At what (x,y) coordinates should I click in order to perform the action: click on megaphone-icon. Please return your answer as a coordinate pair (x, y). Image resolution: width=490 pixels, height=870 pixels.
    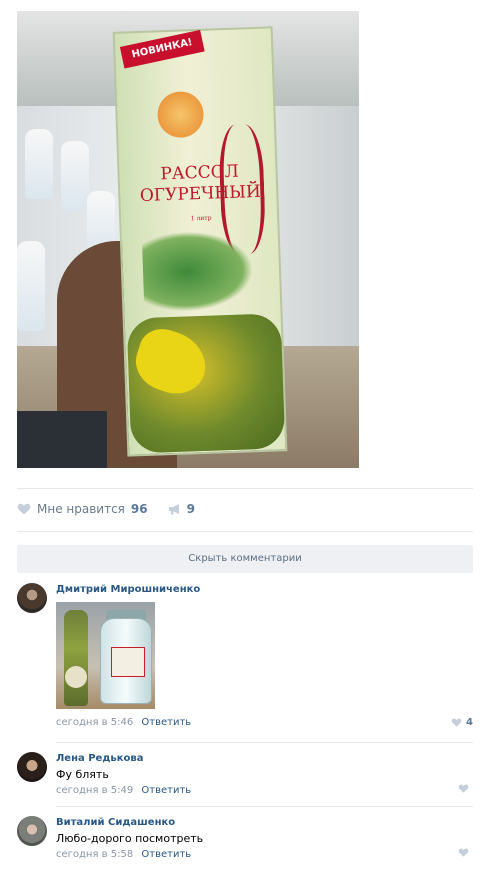
    Looking at the image, I should click on (173, 509).